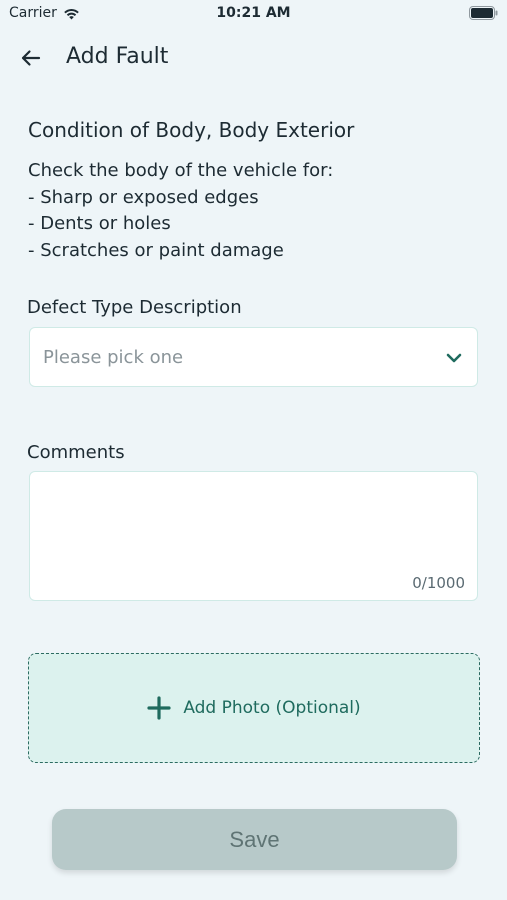 This screenshot has height=900, width=507. Describe the element at coordinates (253, 536) in the screenshot. I see `comments-textarea: 0/1000` at that location.